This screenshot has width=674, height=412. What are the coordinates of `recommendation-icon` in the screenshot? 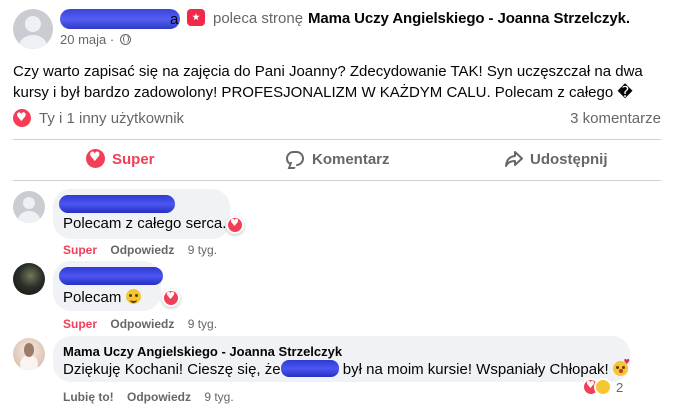 It's located at (196, 17).